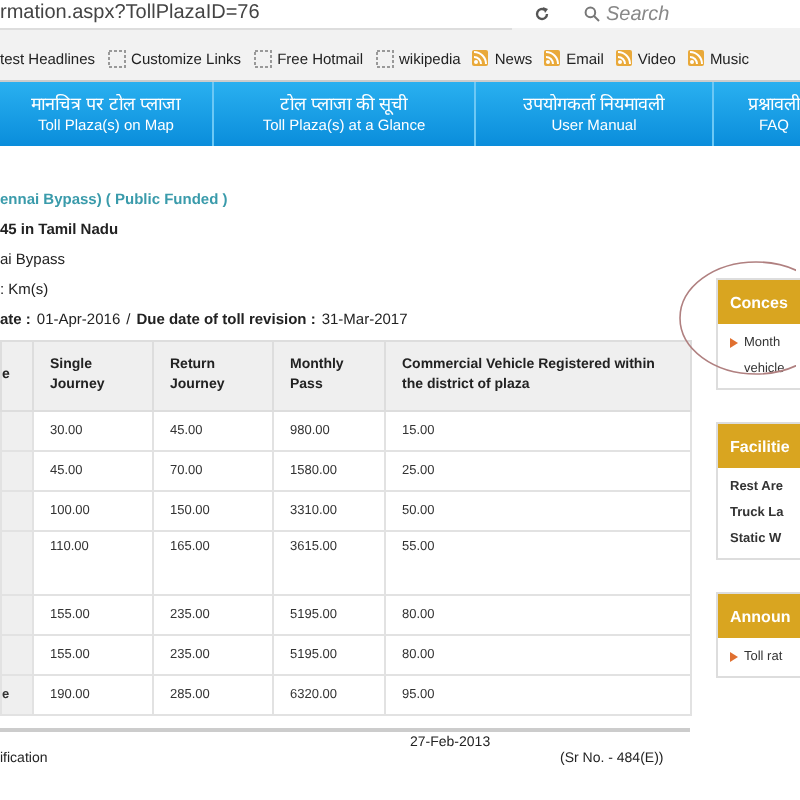 The image size is (800, 800). Describe the element at coordinates (759, 616) in the screenshot. I see `panel-title: Announ` at that location.